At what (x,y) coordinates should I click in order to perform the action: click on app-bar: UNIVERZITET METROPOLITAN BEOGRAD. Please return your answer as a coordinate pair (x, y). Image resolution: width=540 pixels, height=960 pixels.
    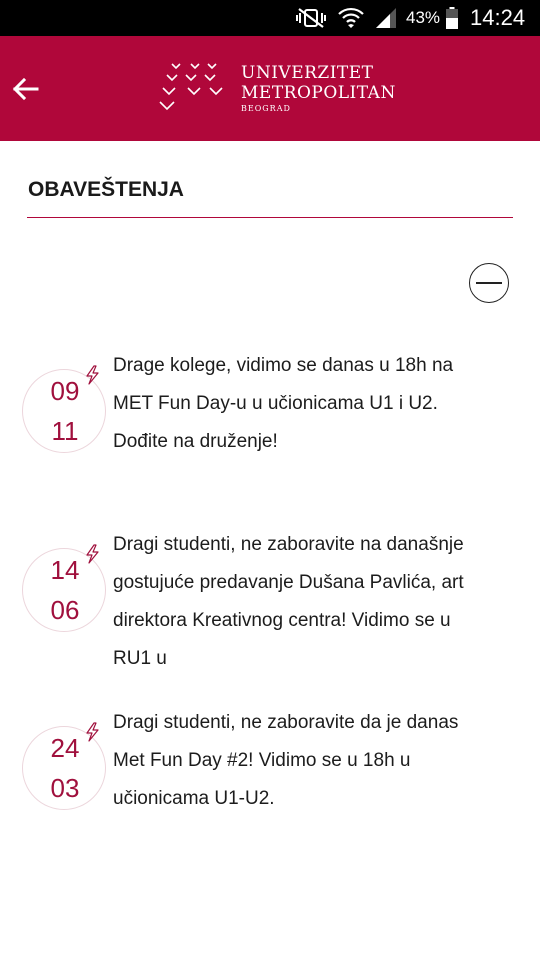
    Looking at the image, I should click on (270, 88).